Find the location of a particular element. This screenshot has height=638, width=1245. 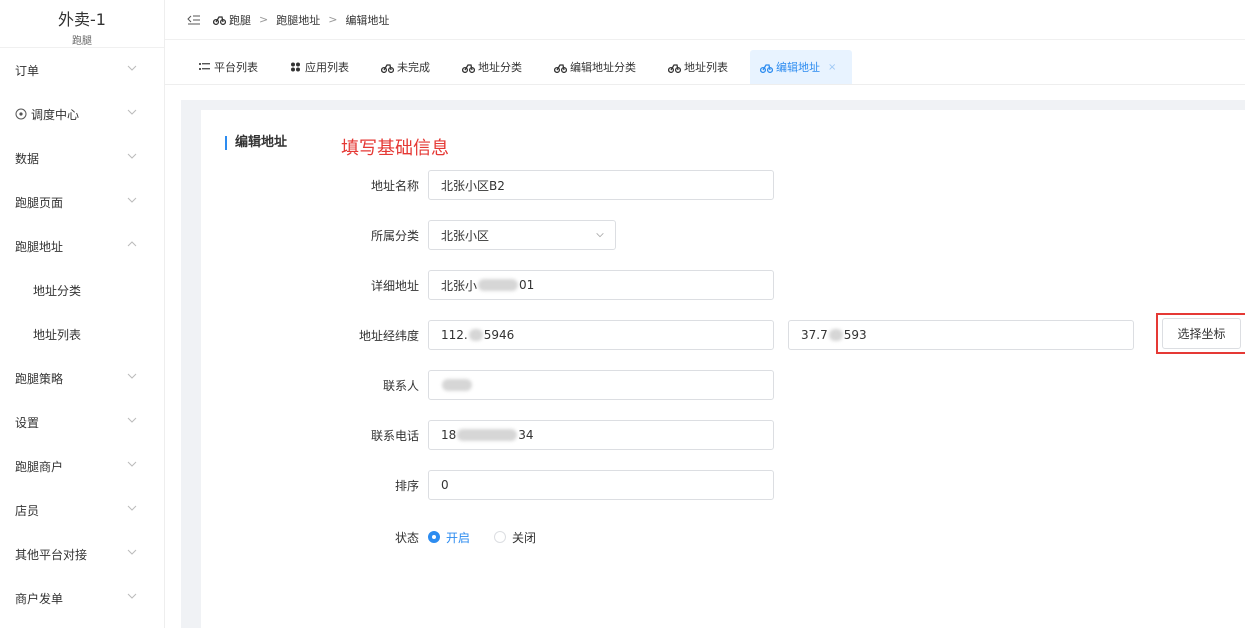

breadcrumb-item: 跑腿 is located at coordinates (240, 20).